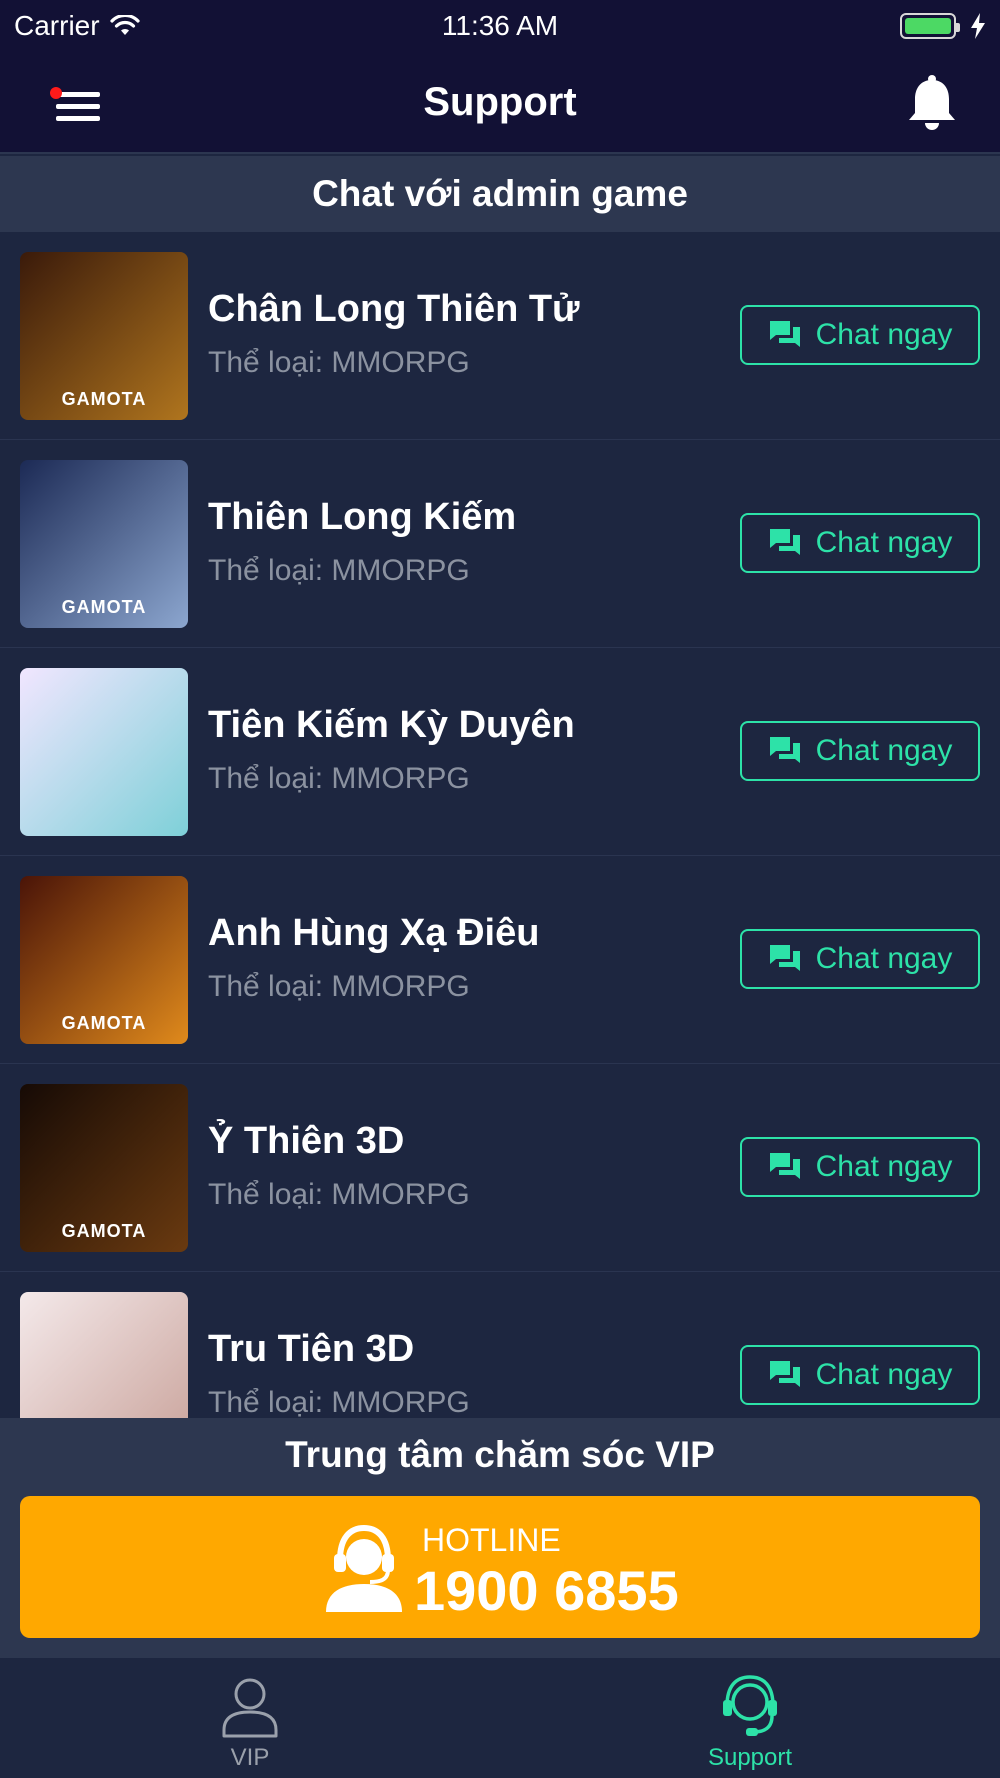 This screenshot has height=1778, width=1000. I want to click on hotline-button: HOTLINE 1900 6855, so click(500, 1567).